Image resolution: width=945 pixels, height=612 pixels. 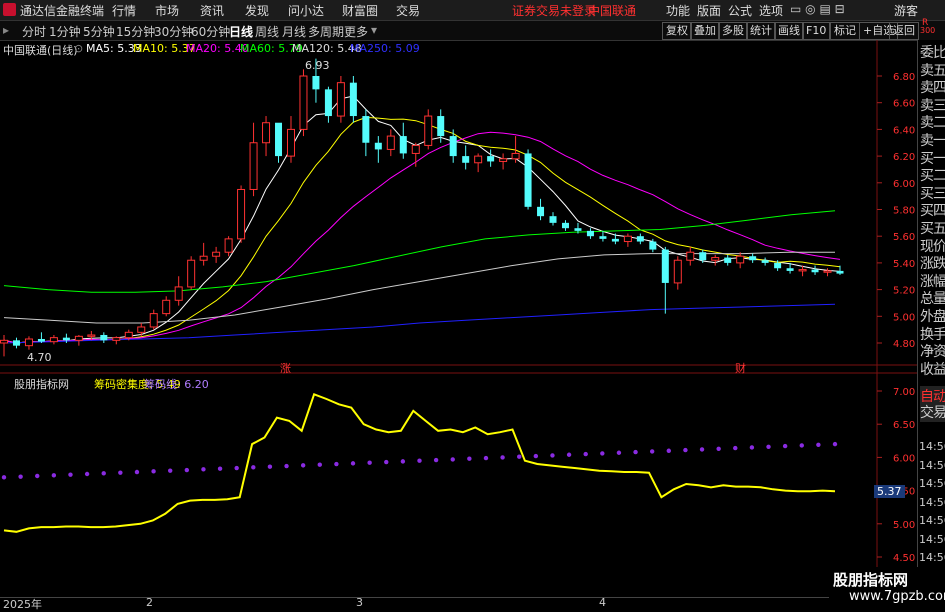 I want to click on menu-trade: 交易, so click(x=408, y=10).